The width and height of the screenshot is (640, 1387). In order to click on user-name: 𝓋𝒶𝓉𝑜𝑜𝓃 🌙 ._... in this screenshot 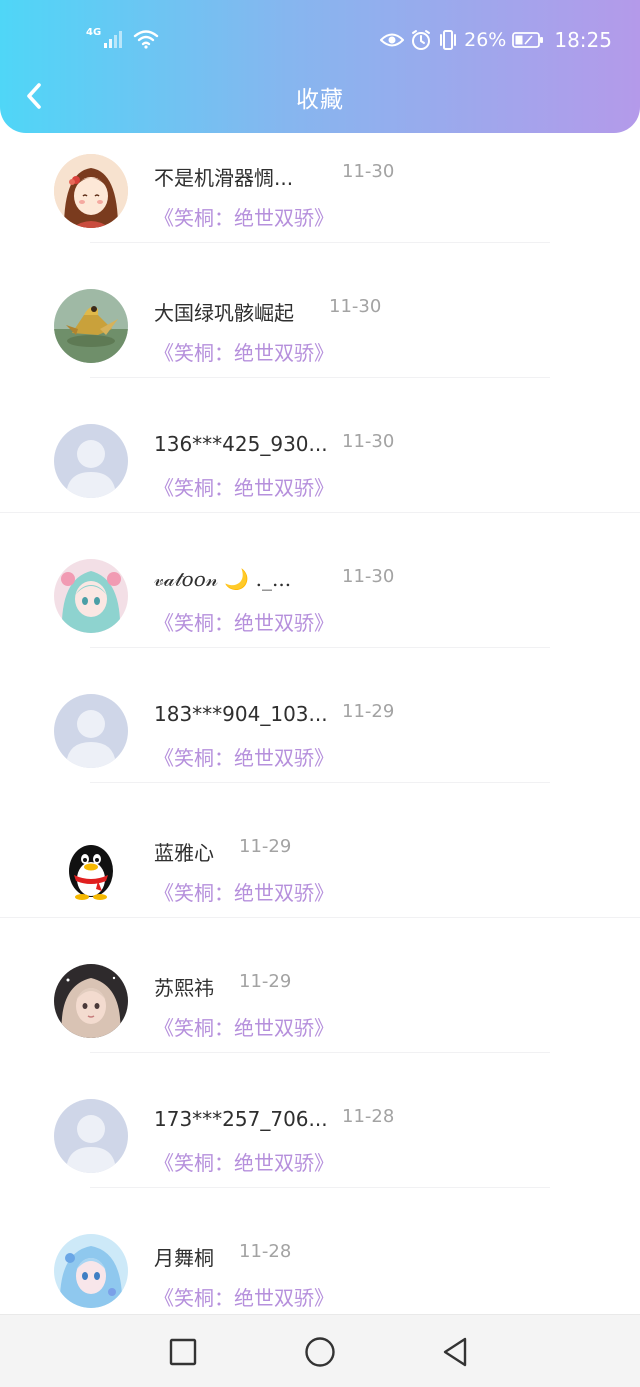, I will do `click(223, 579)`.